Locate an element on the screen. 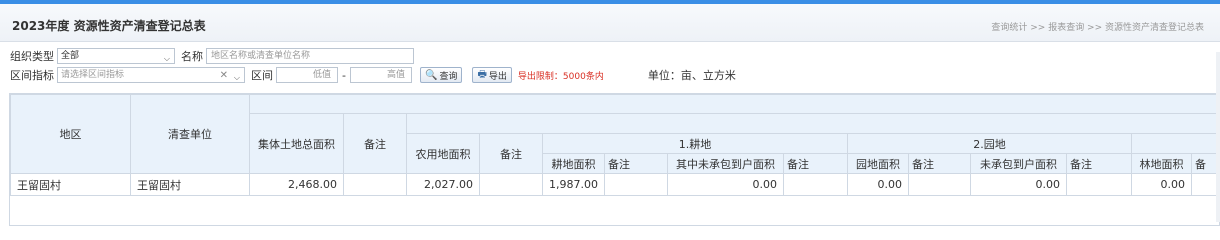 The height and width of the screenshot is (240, 1220). vertical-scrollbar is located at coordinates (1218, 137).